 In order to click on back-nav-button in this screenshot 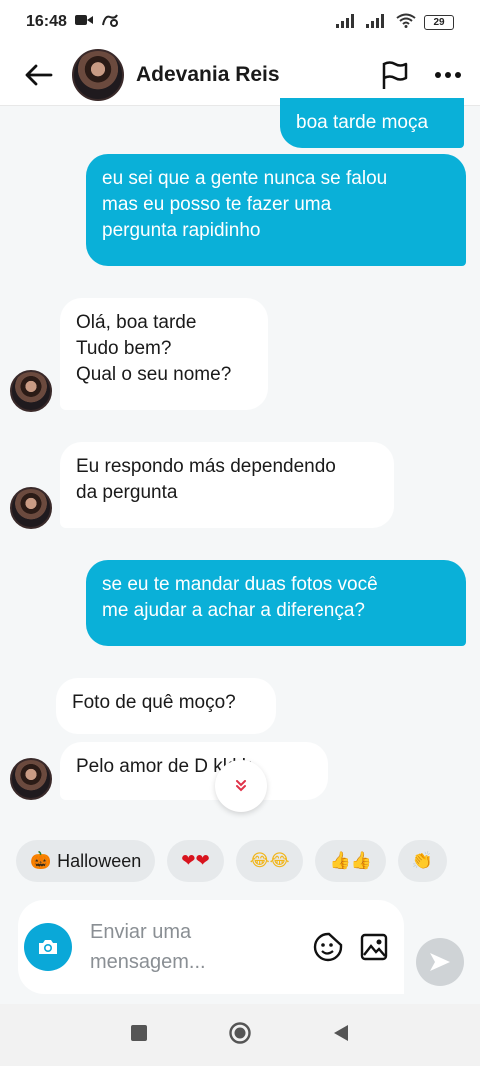, I will do `click(341, 1035)`.